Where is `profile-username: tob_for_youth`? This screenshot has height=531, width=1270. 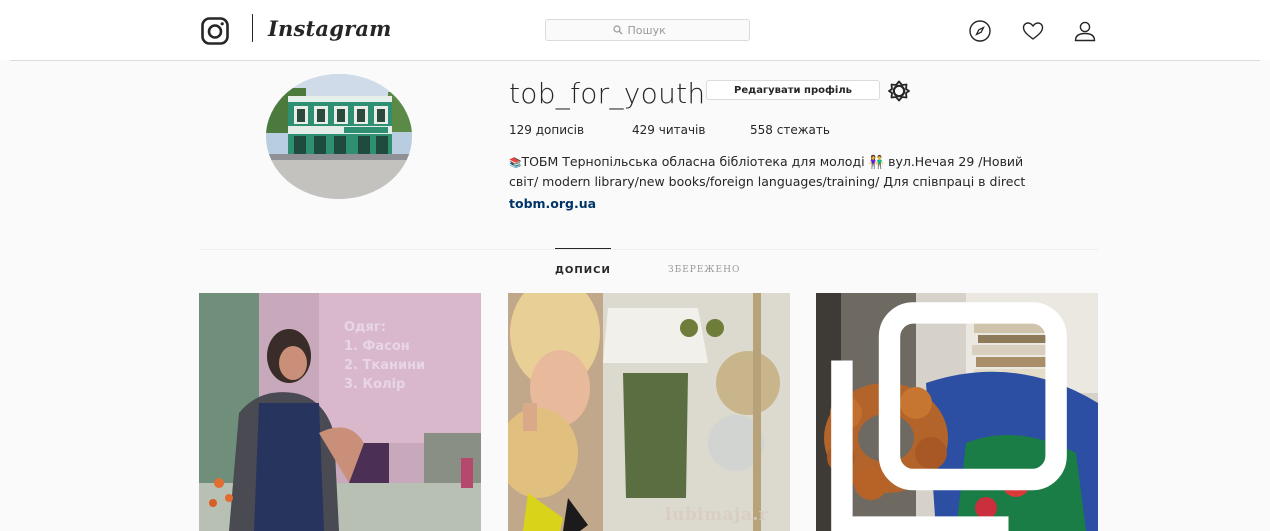
profile-username: tob_for_youth is located at coordinates (607, 93).